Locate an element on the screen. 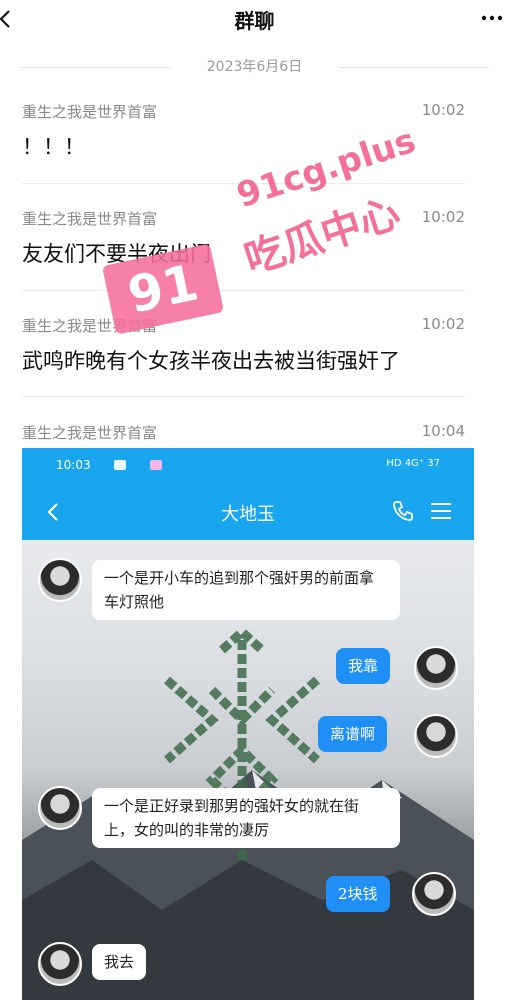 The width and height of the screenshot is (509, 1000). chat-bubble: 我去 is located at coordinates (119, 962).